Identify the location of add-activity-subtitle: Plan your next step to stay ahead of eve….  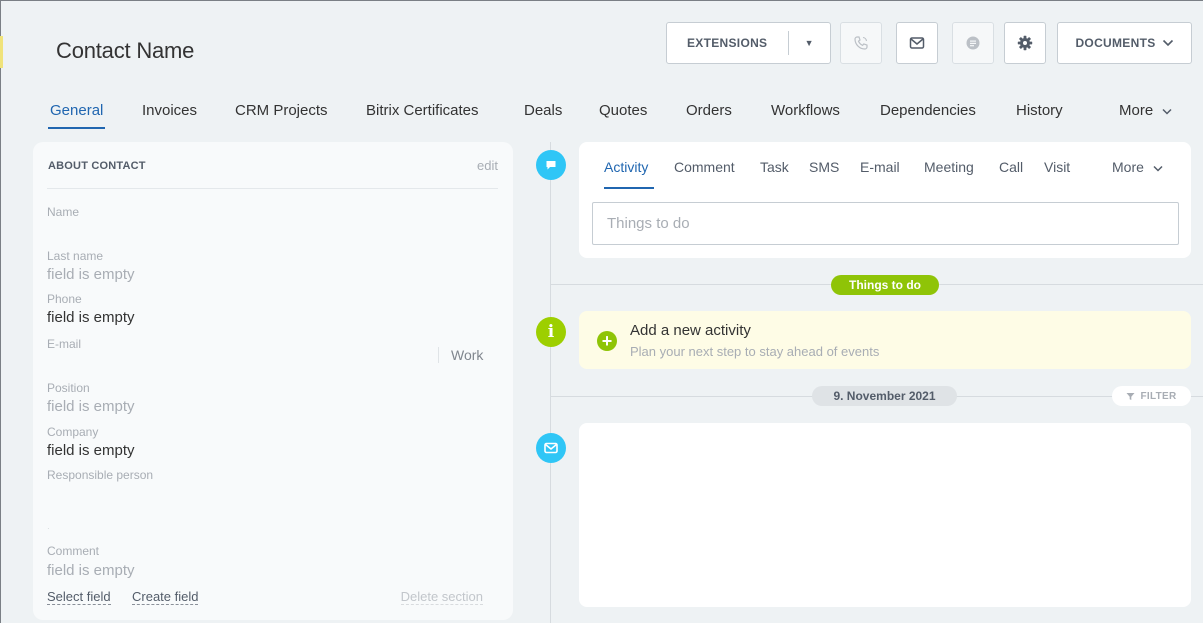
(755, 351).